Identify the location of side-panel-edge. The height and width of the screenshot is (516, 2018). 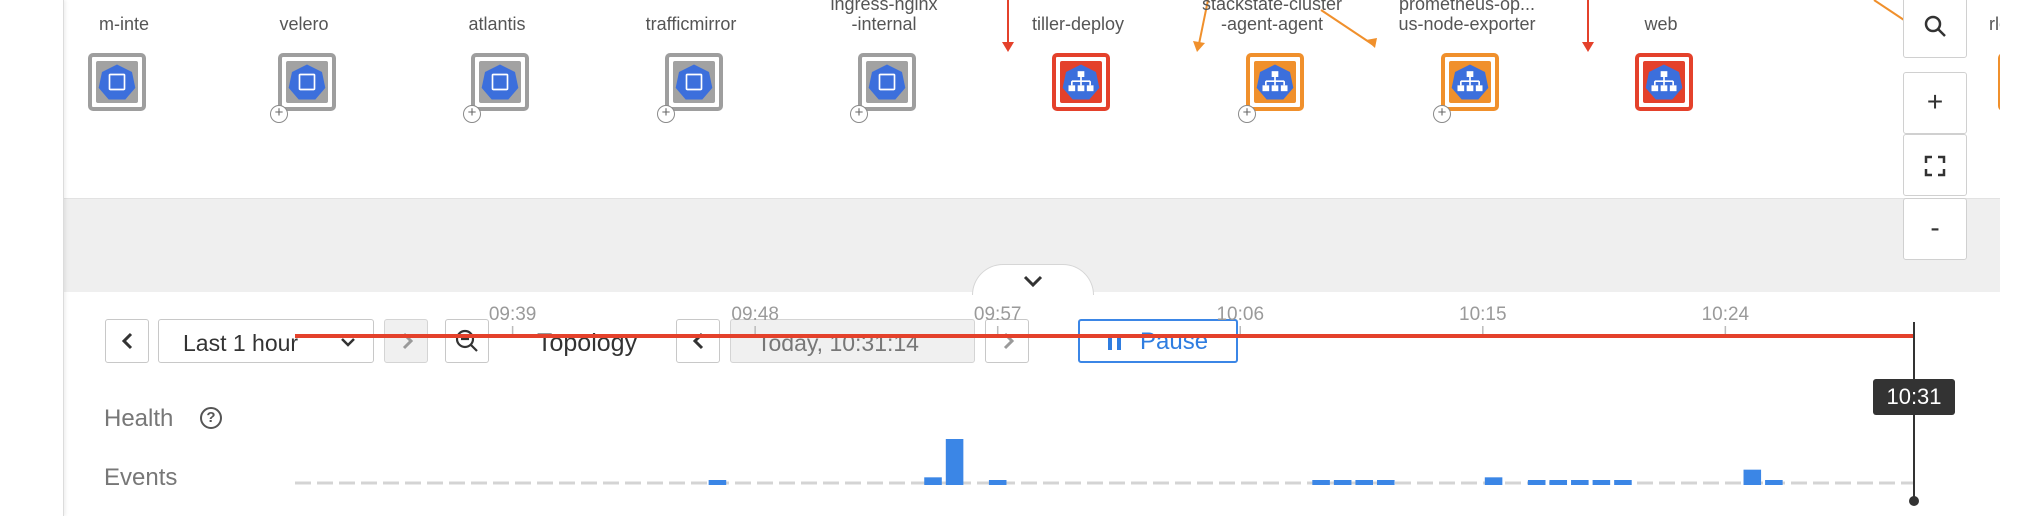
(32, 258).